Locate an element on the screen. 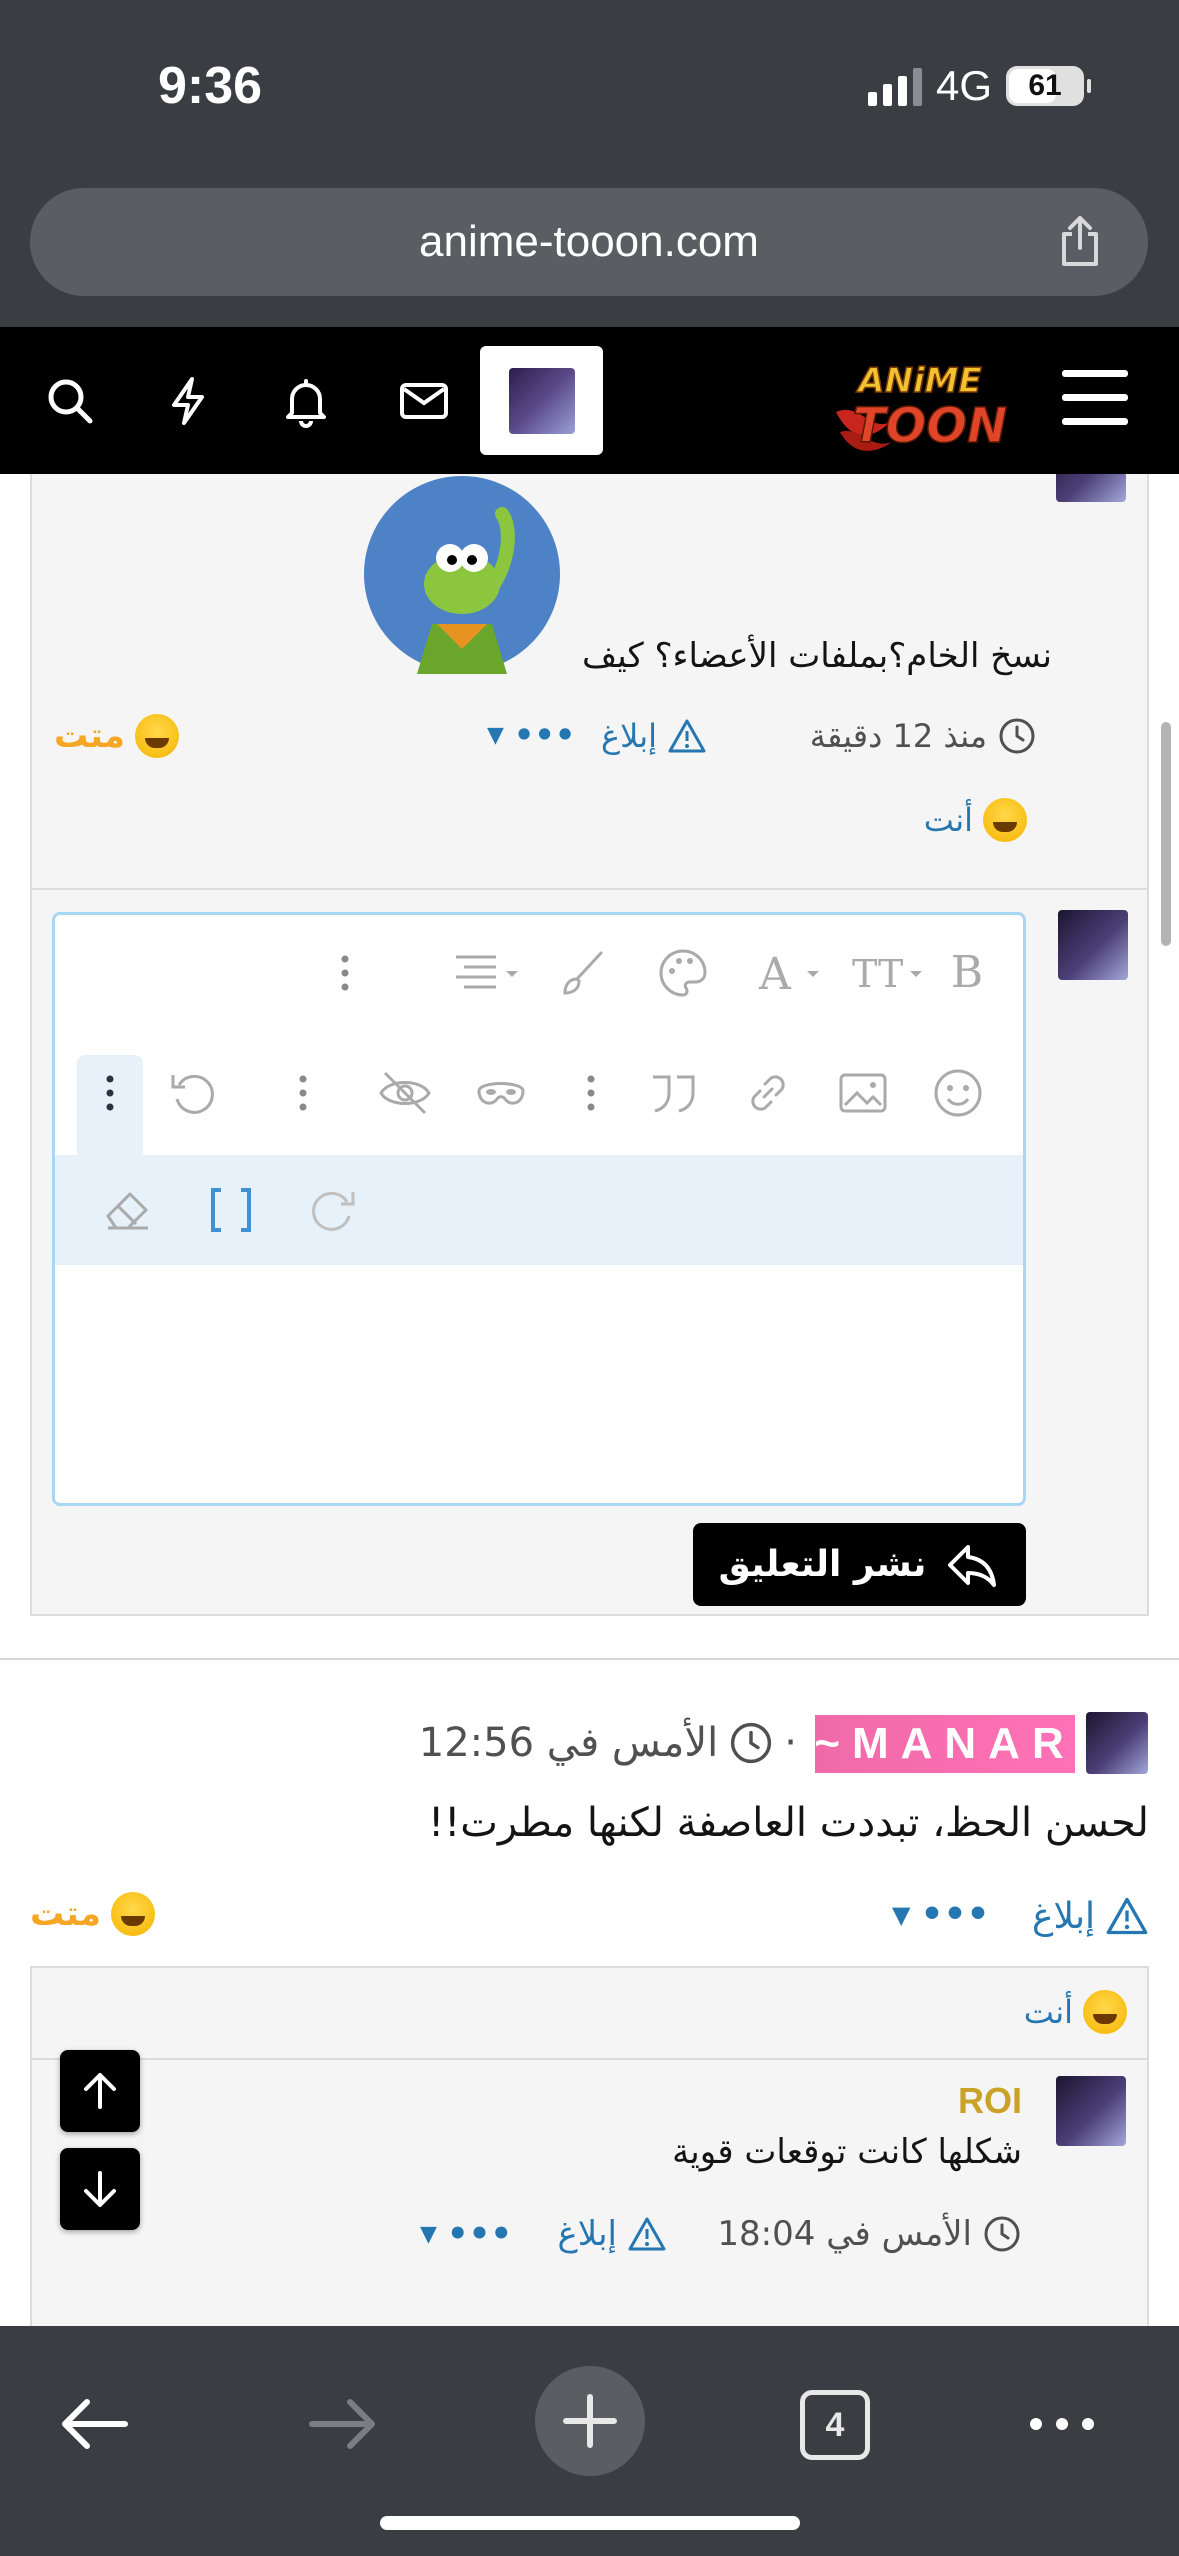 This screenshot has width=1179, height=2556. divider is located at coordinates (589, 2059).